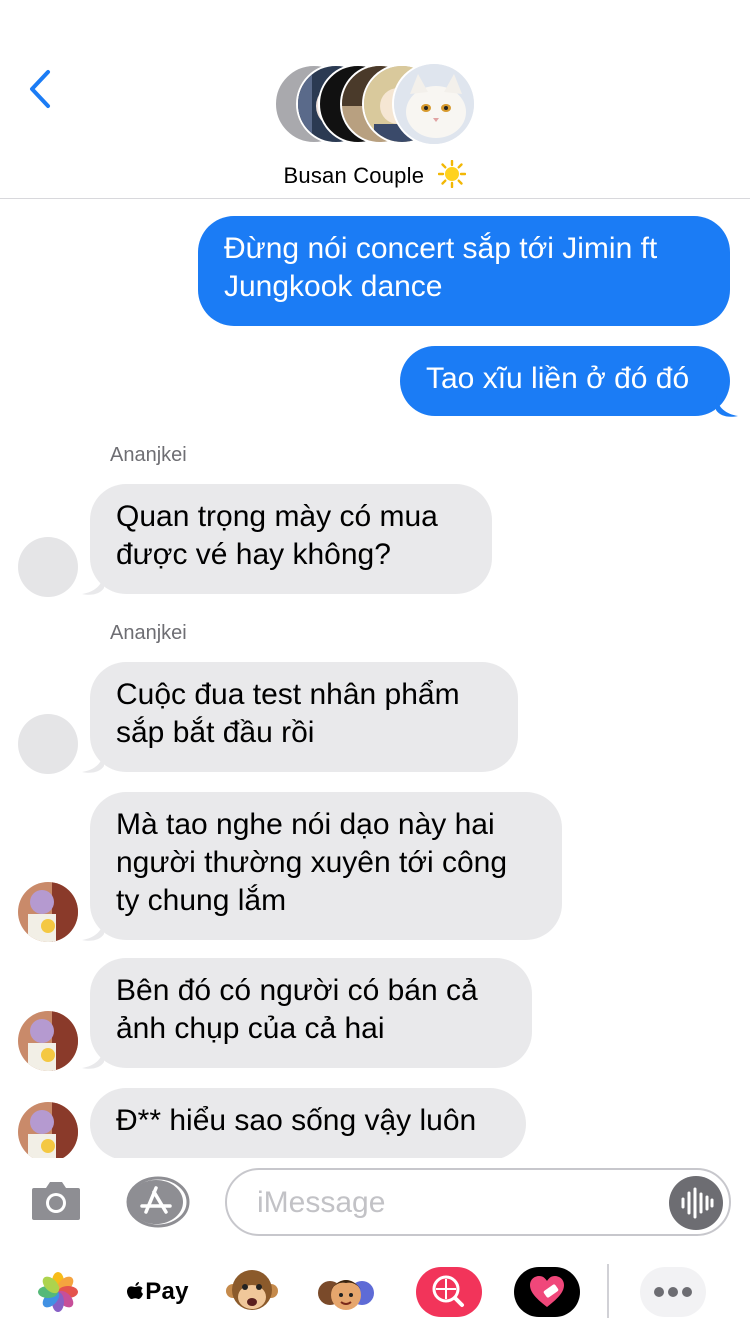 Image resolution: width=750 pixels, height=1334 pixels. I want to click on group-title: Busan Couple, so click(375, 176).